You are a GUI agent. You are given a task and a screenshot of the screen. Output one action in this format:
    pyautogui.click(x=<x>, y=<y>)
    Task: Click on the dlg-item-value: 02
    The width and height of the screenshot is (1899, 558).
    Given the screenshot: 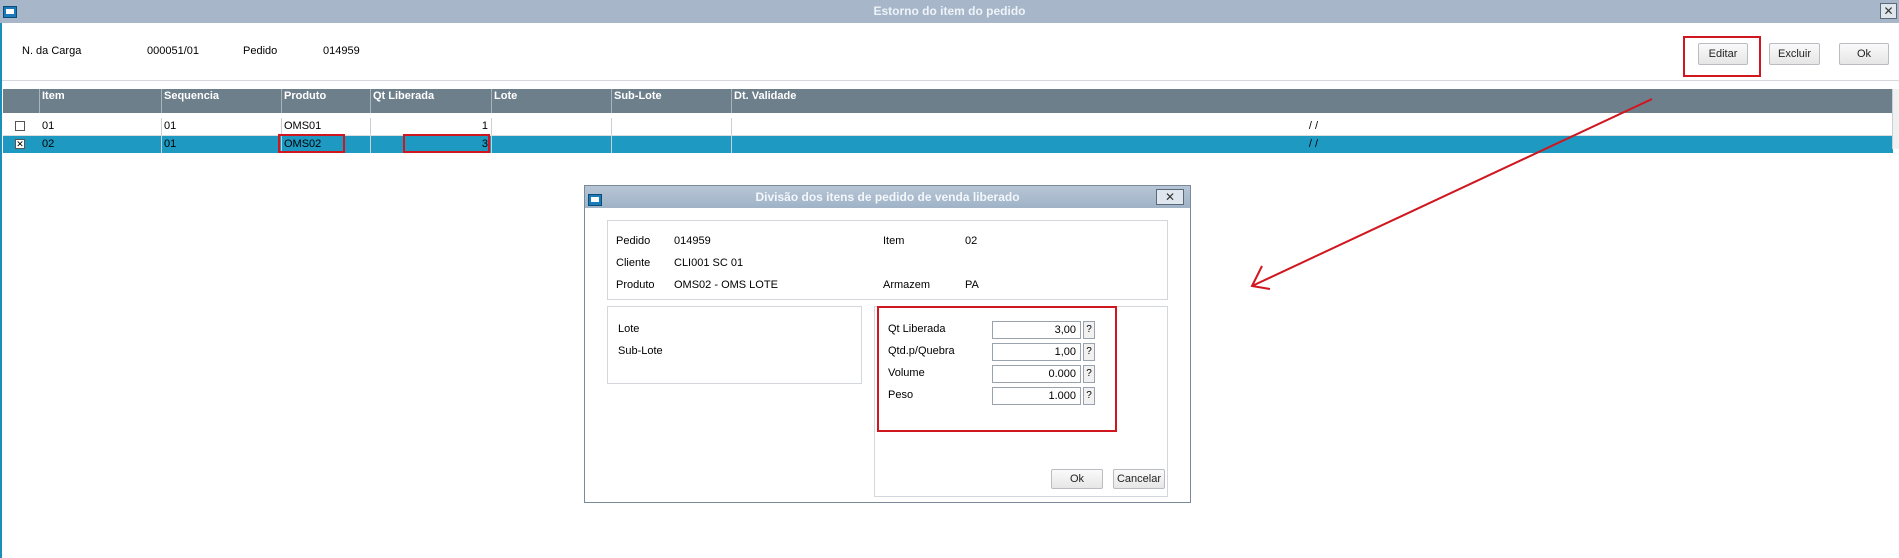 What is the action you would take?
    pyautogui.click(x=971, y=241)
    